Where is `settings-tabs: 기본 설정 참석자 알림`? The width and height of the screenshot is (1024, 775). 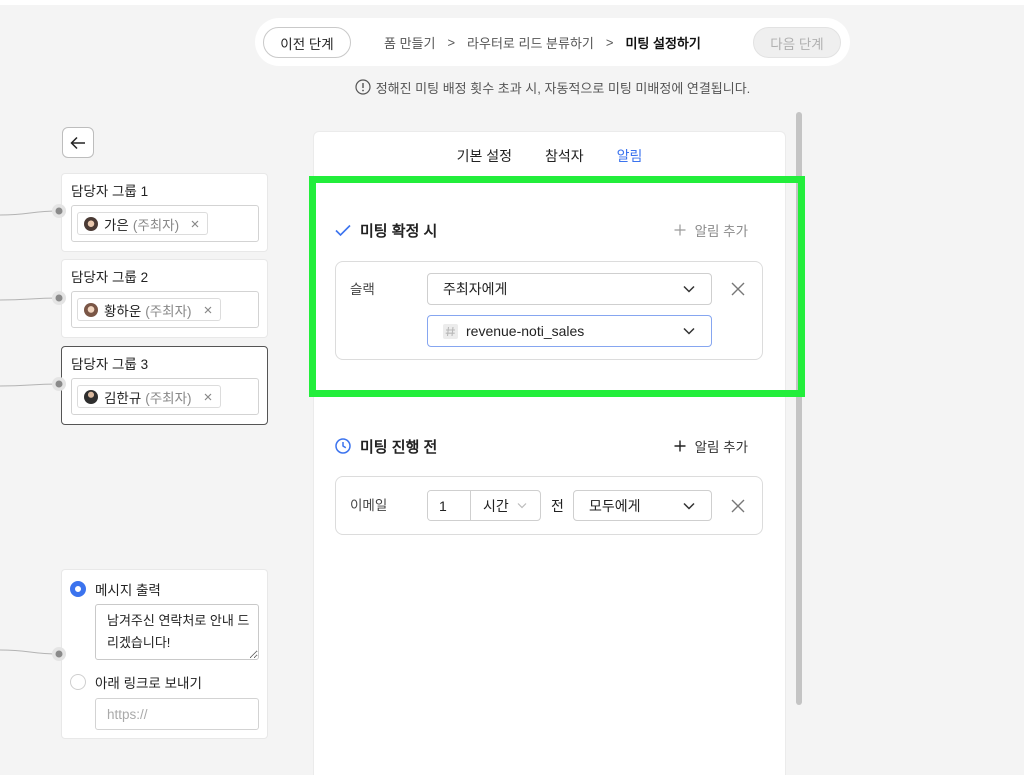 settings-tabs: 기본 설정 참석자 알림 is located at coordinates (549, 156).